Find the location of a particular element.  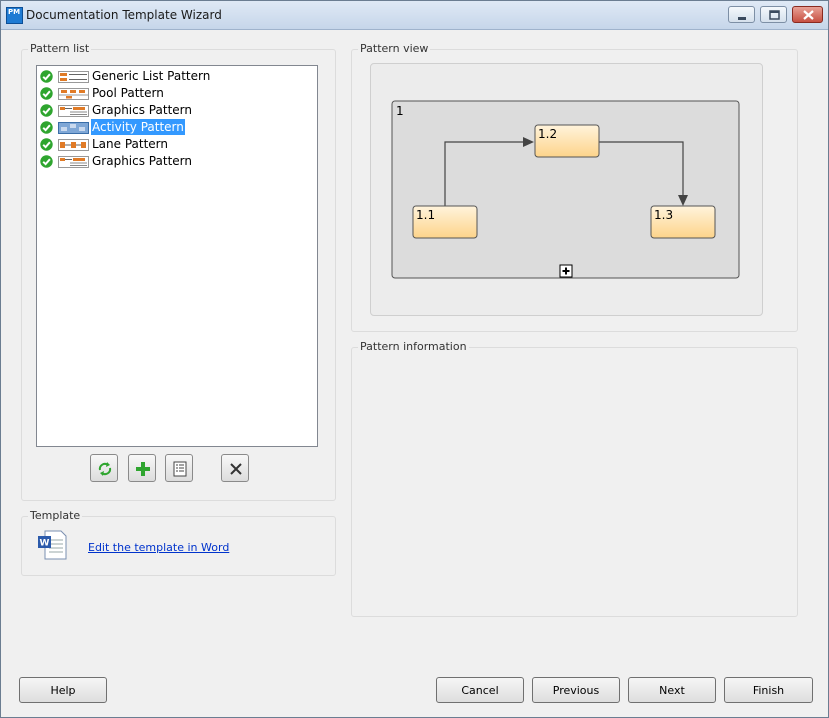

refresh-icon is located at coordinates (105, 469).